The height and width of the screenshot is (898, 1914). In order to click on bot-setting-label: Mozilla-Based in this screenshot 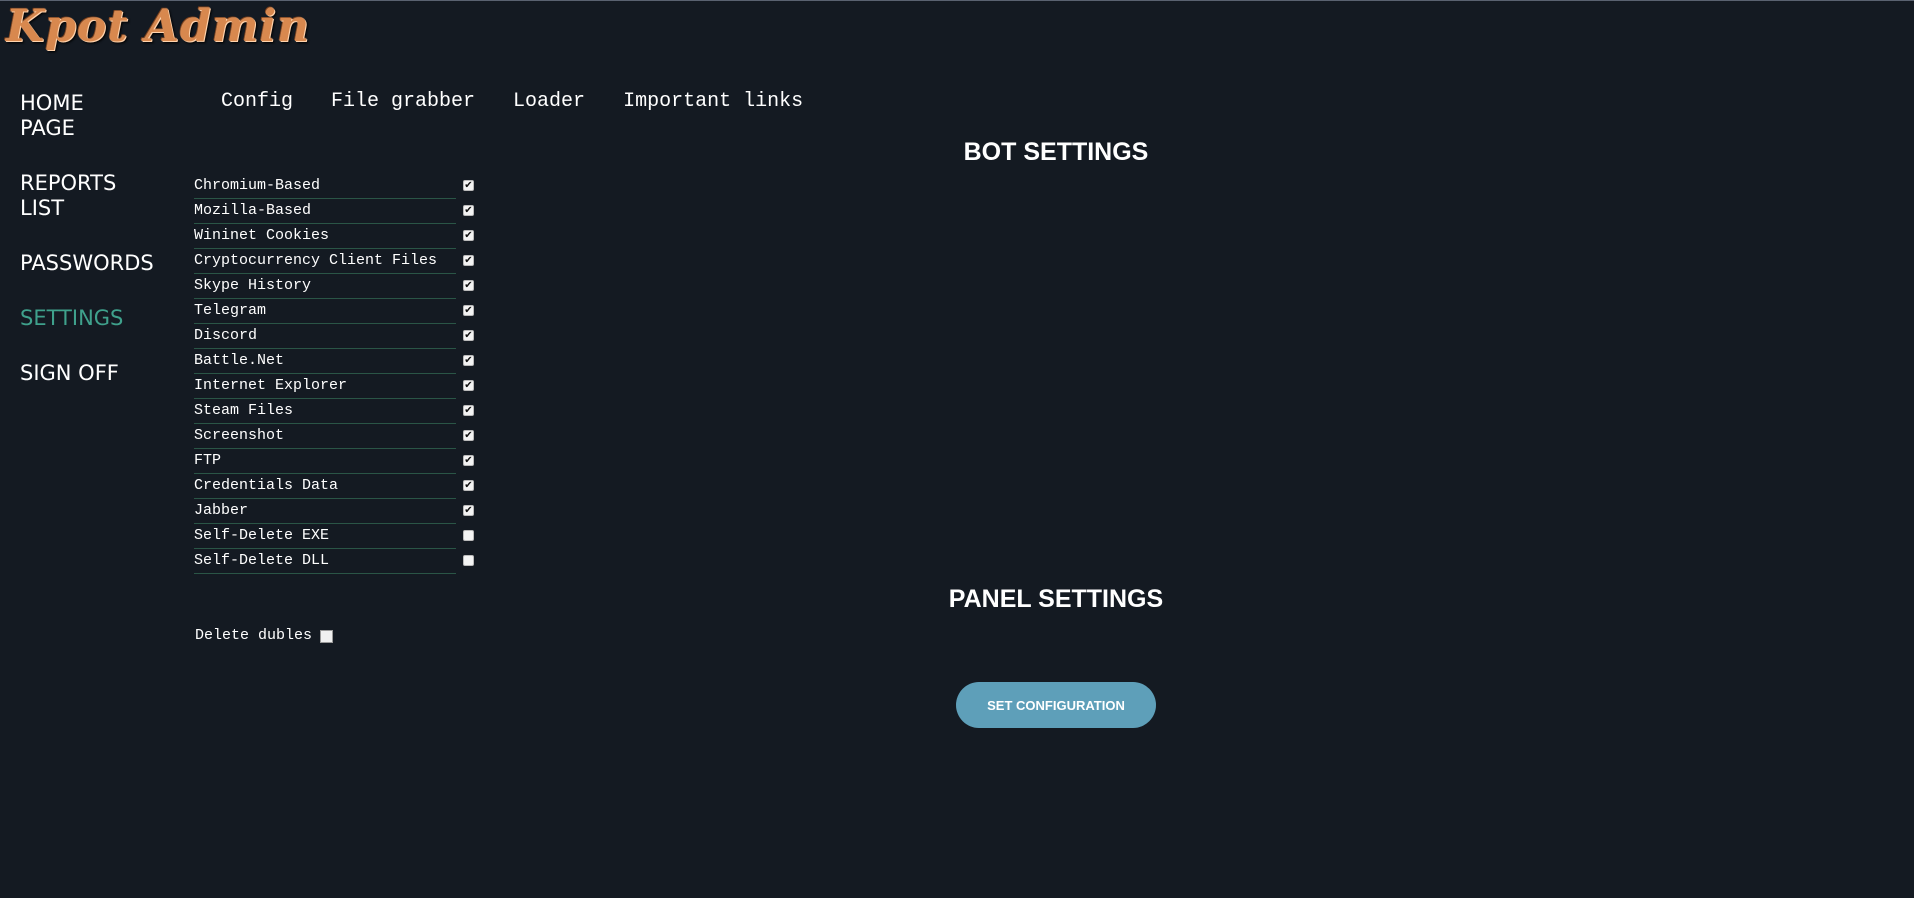, I will do `click(325, 211)`.